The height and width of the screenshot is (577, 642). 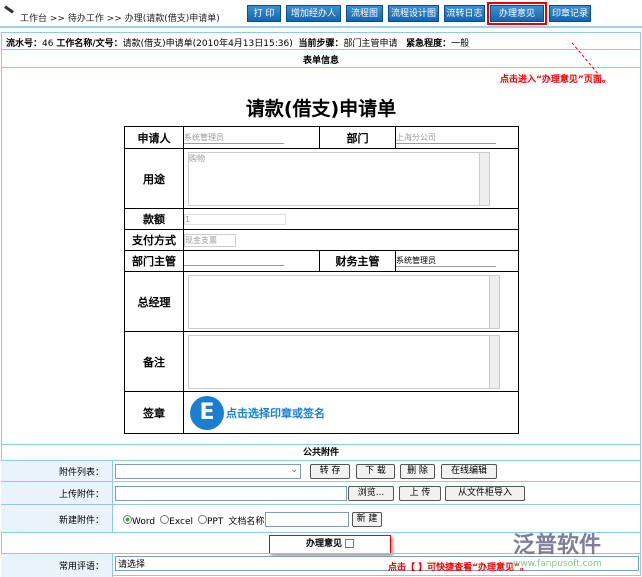 What do you see at coordinates (208, 471) in the screenshot?
I see `attach-list-select: ⌄` at bounding box center [208, 471].